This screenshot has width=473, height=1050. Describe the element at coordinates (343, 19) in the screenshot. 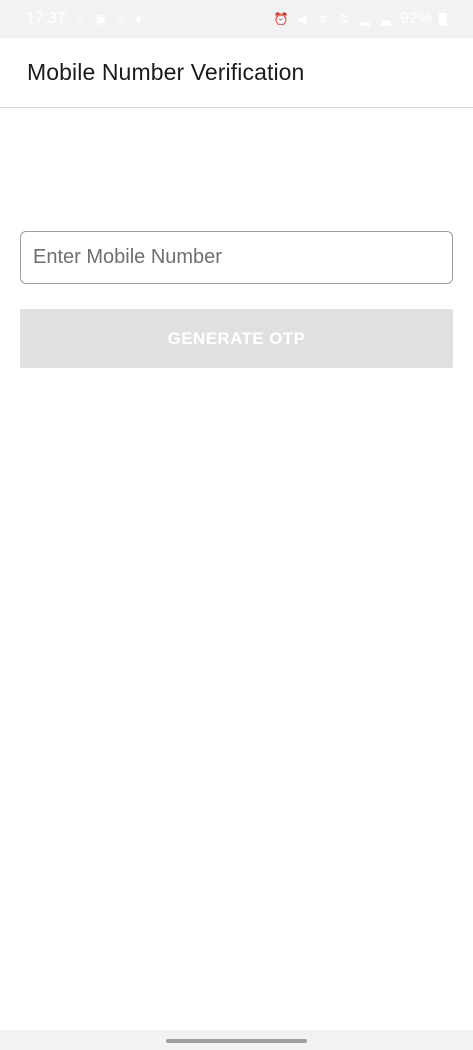

I see `data-icon: ⇅` at that location.